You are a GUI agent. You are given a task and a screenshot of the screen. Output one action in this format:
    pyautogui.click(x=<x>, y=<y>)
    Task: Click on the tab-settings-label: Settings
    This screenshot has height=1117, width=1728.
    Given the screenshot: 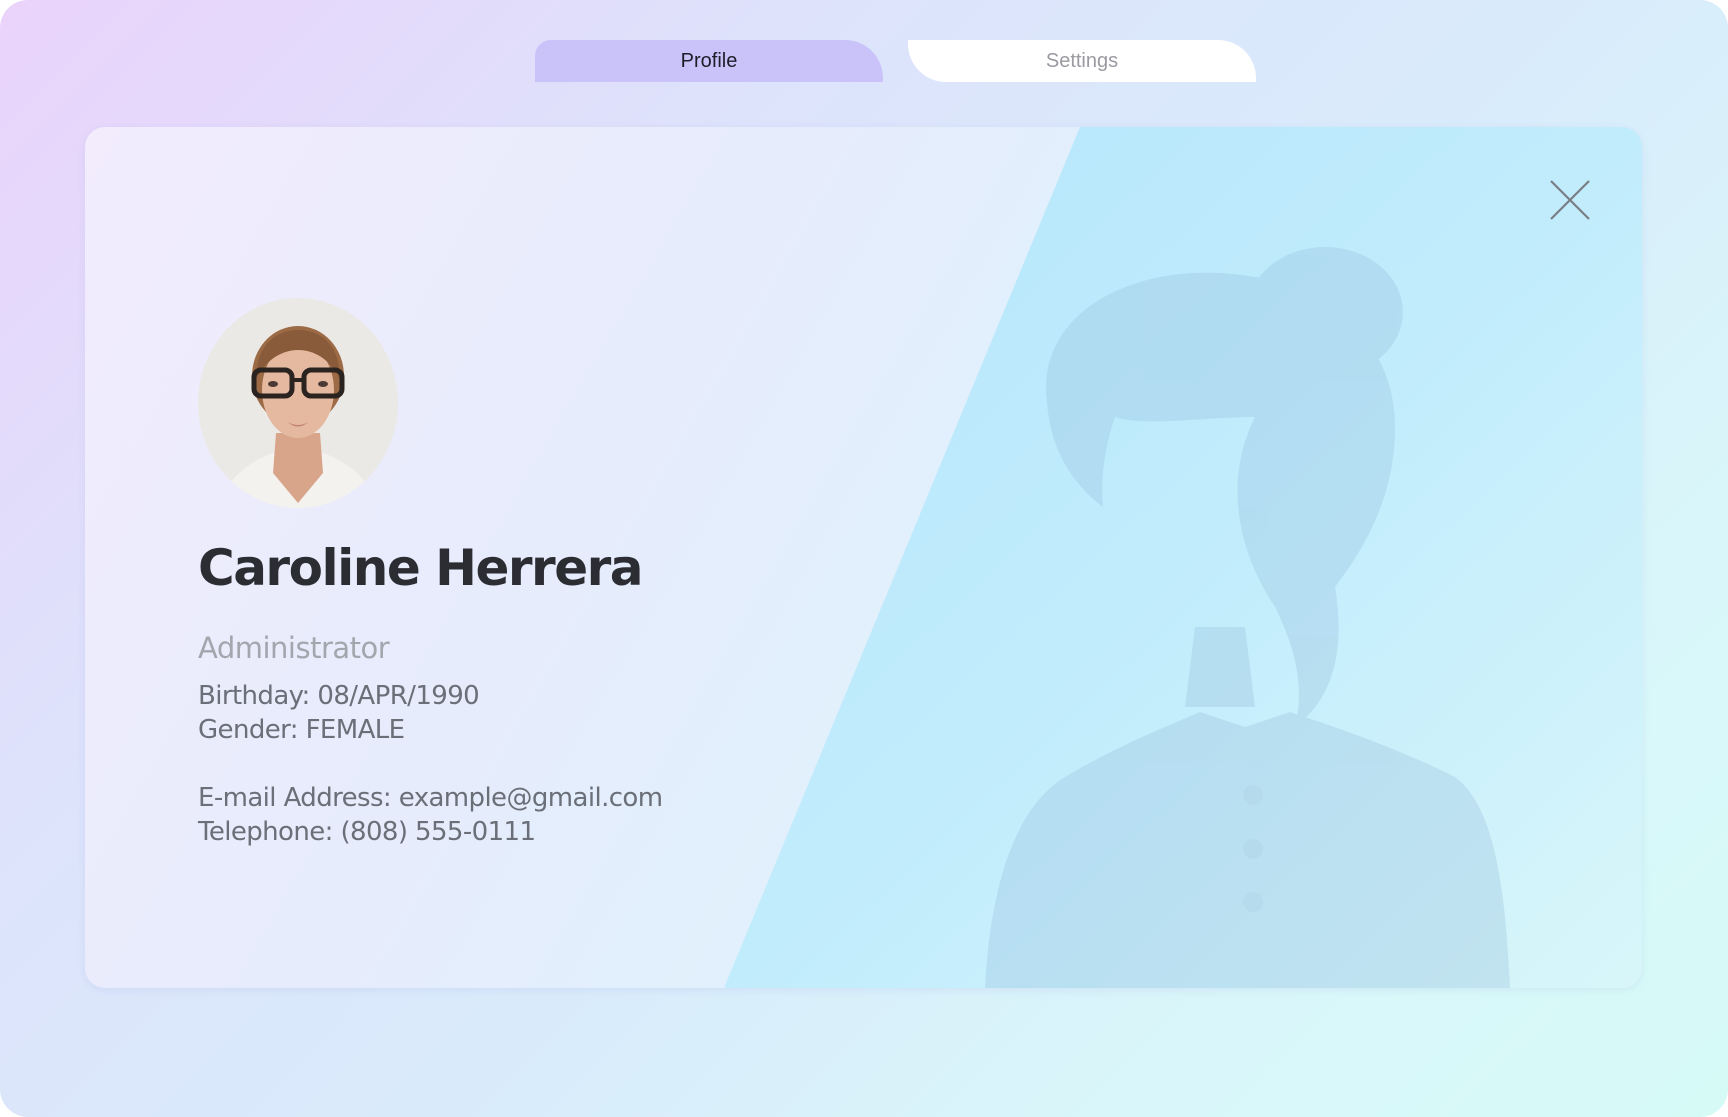 What is the action you would take?
    pyautogui.click(x=1082, y=60)
    